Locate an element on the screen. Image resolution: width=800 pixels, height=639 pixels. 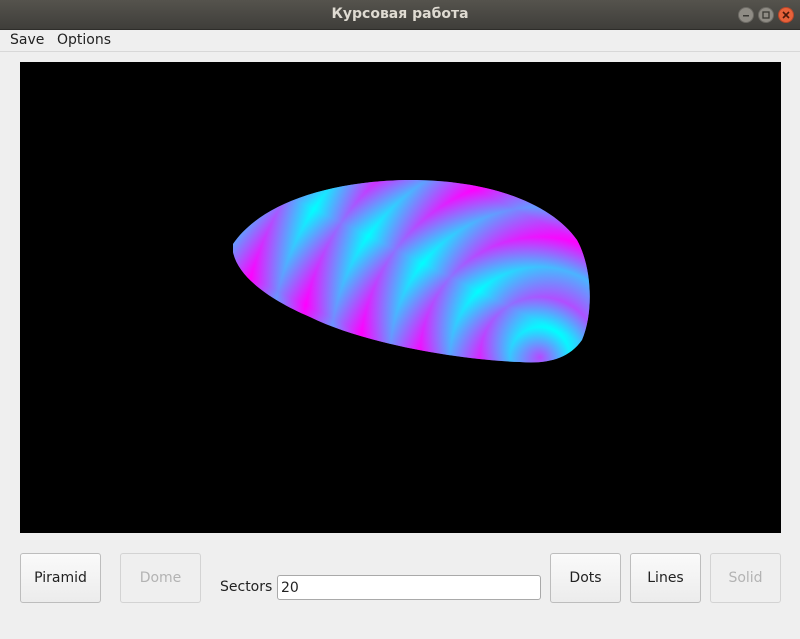
window-title: Курсовая работа is located at coordinates (400, 14).